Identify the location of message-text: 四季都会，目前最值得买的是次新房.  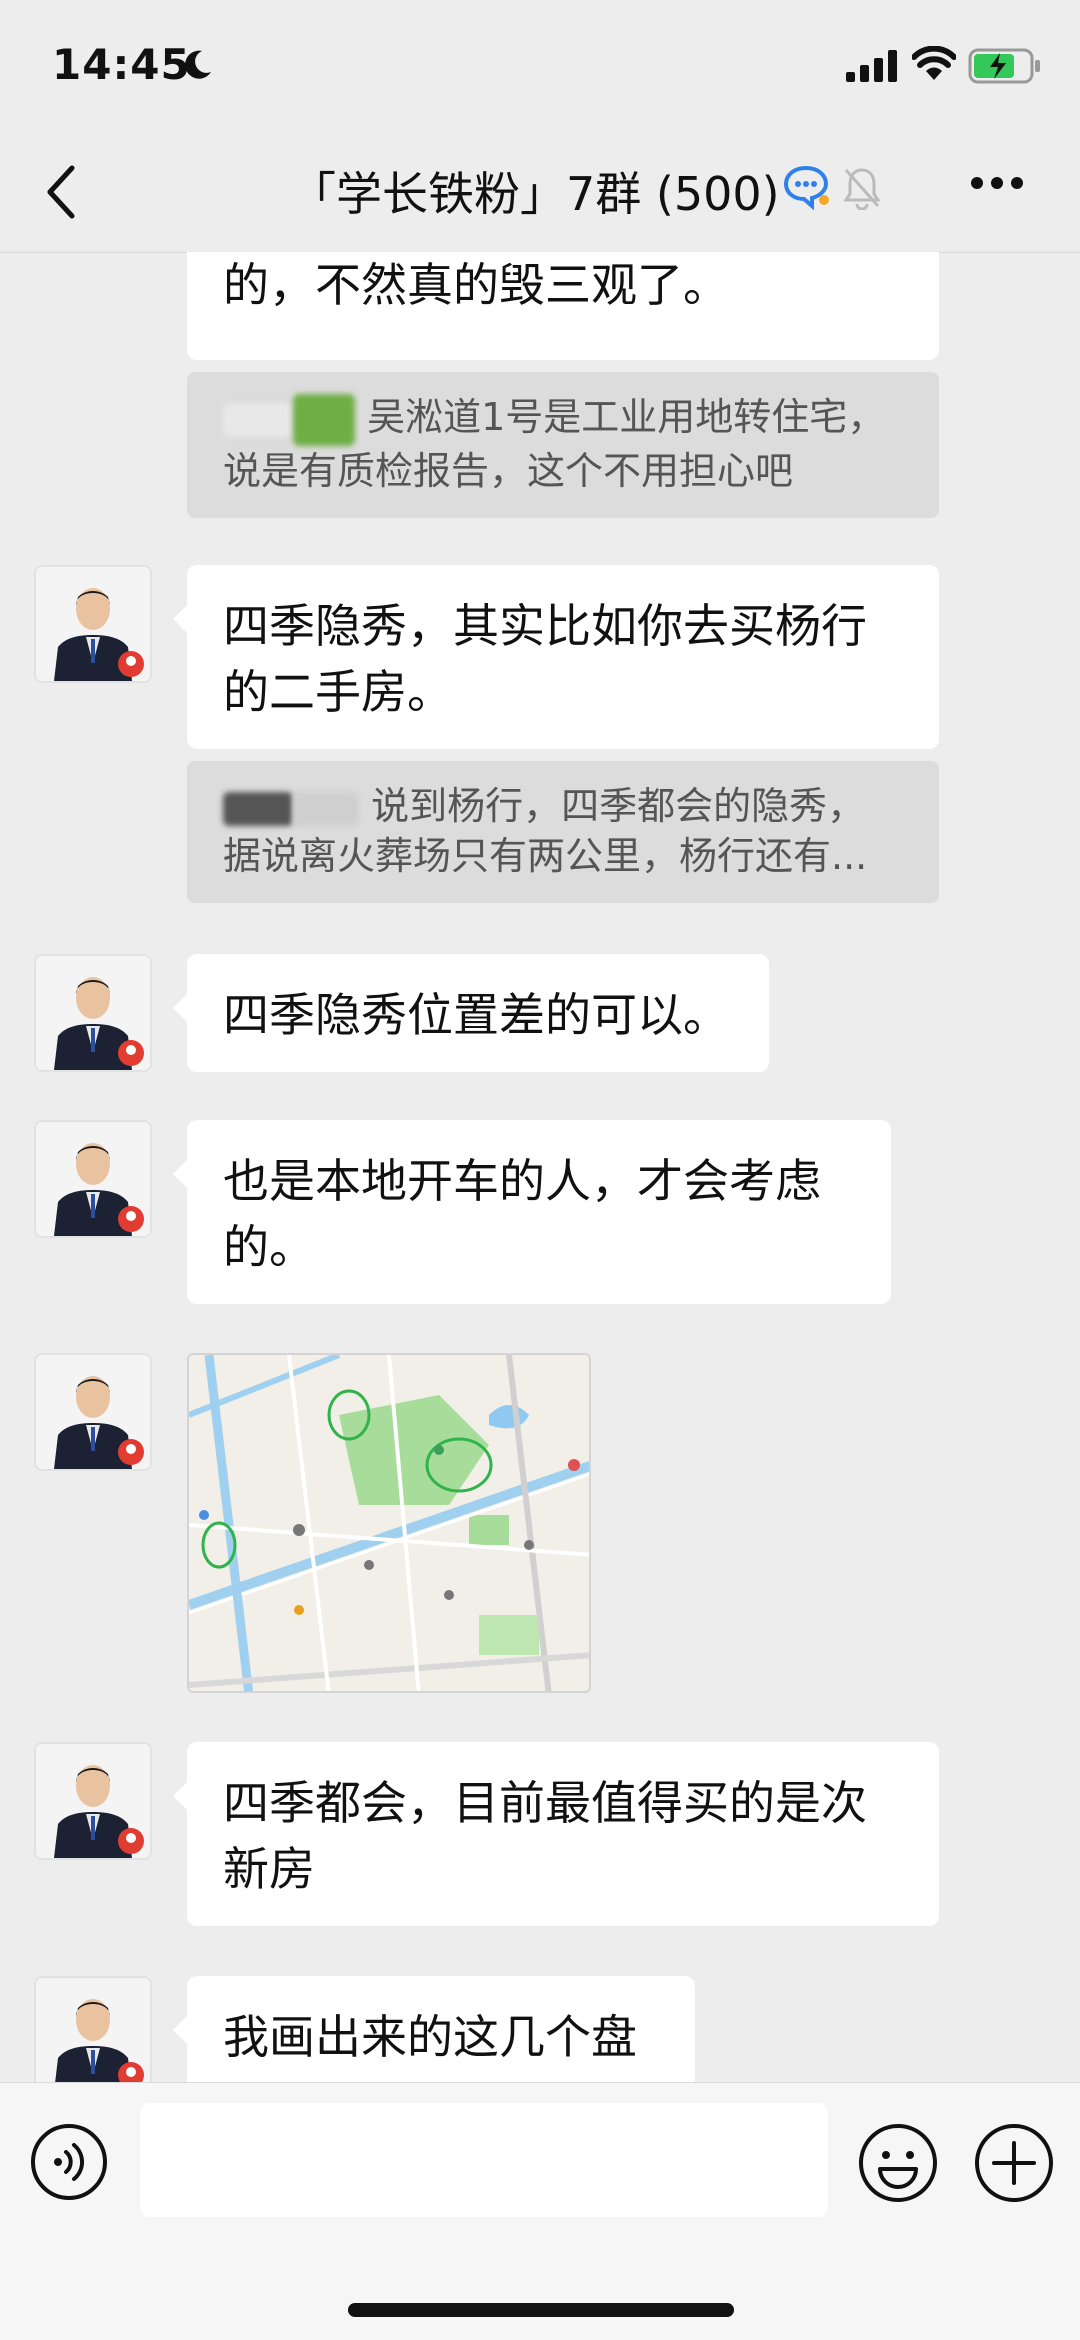
(545, 1836).